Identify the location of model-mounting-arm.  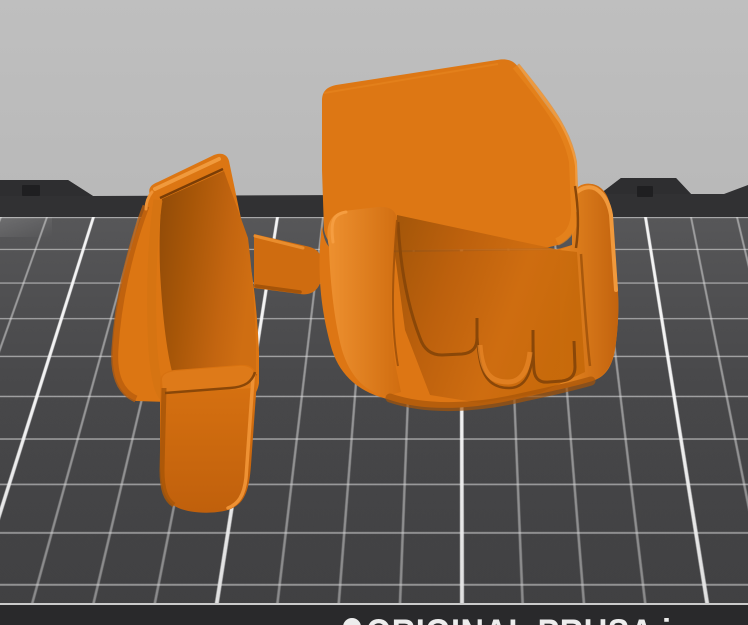
(287, 264).